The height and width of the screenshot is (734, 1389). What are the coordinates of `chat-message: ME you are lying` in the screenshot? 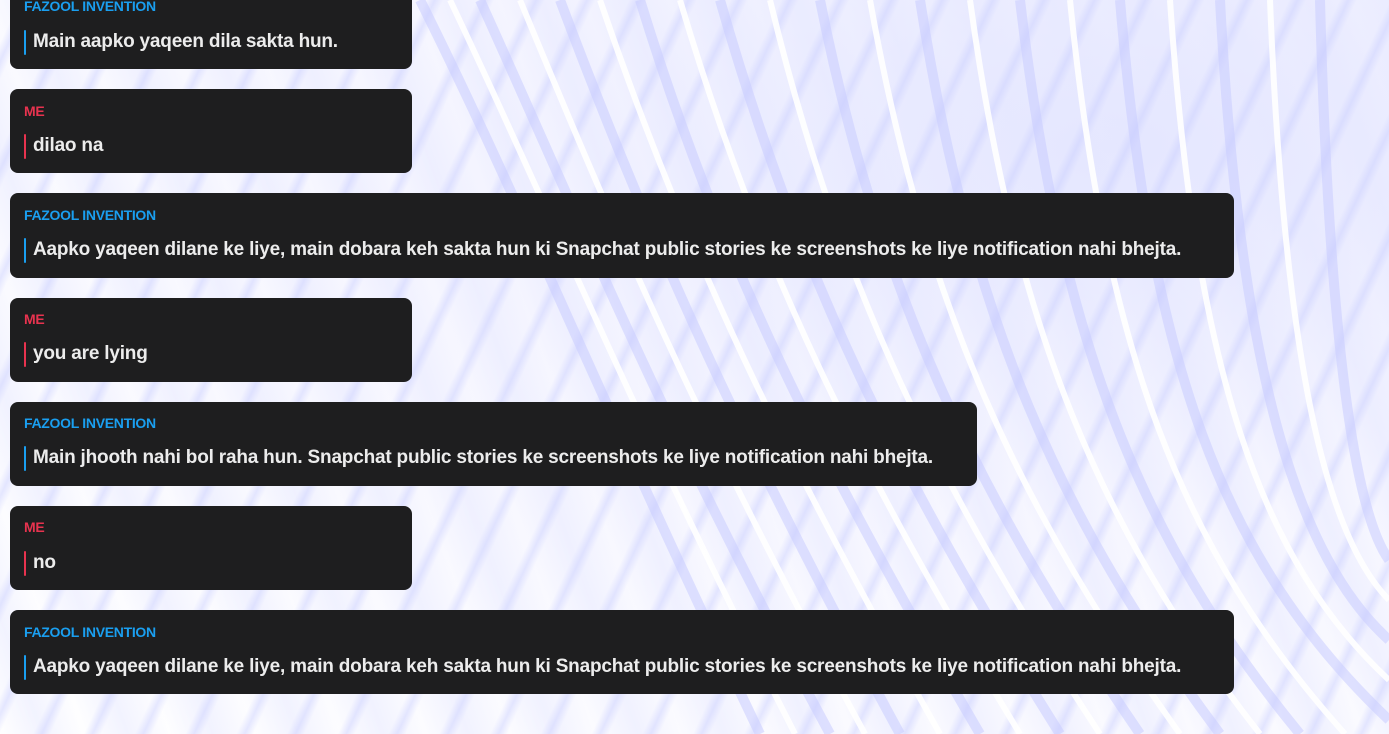 It's located at (211, 340).